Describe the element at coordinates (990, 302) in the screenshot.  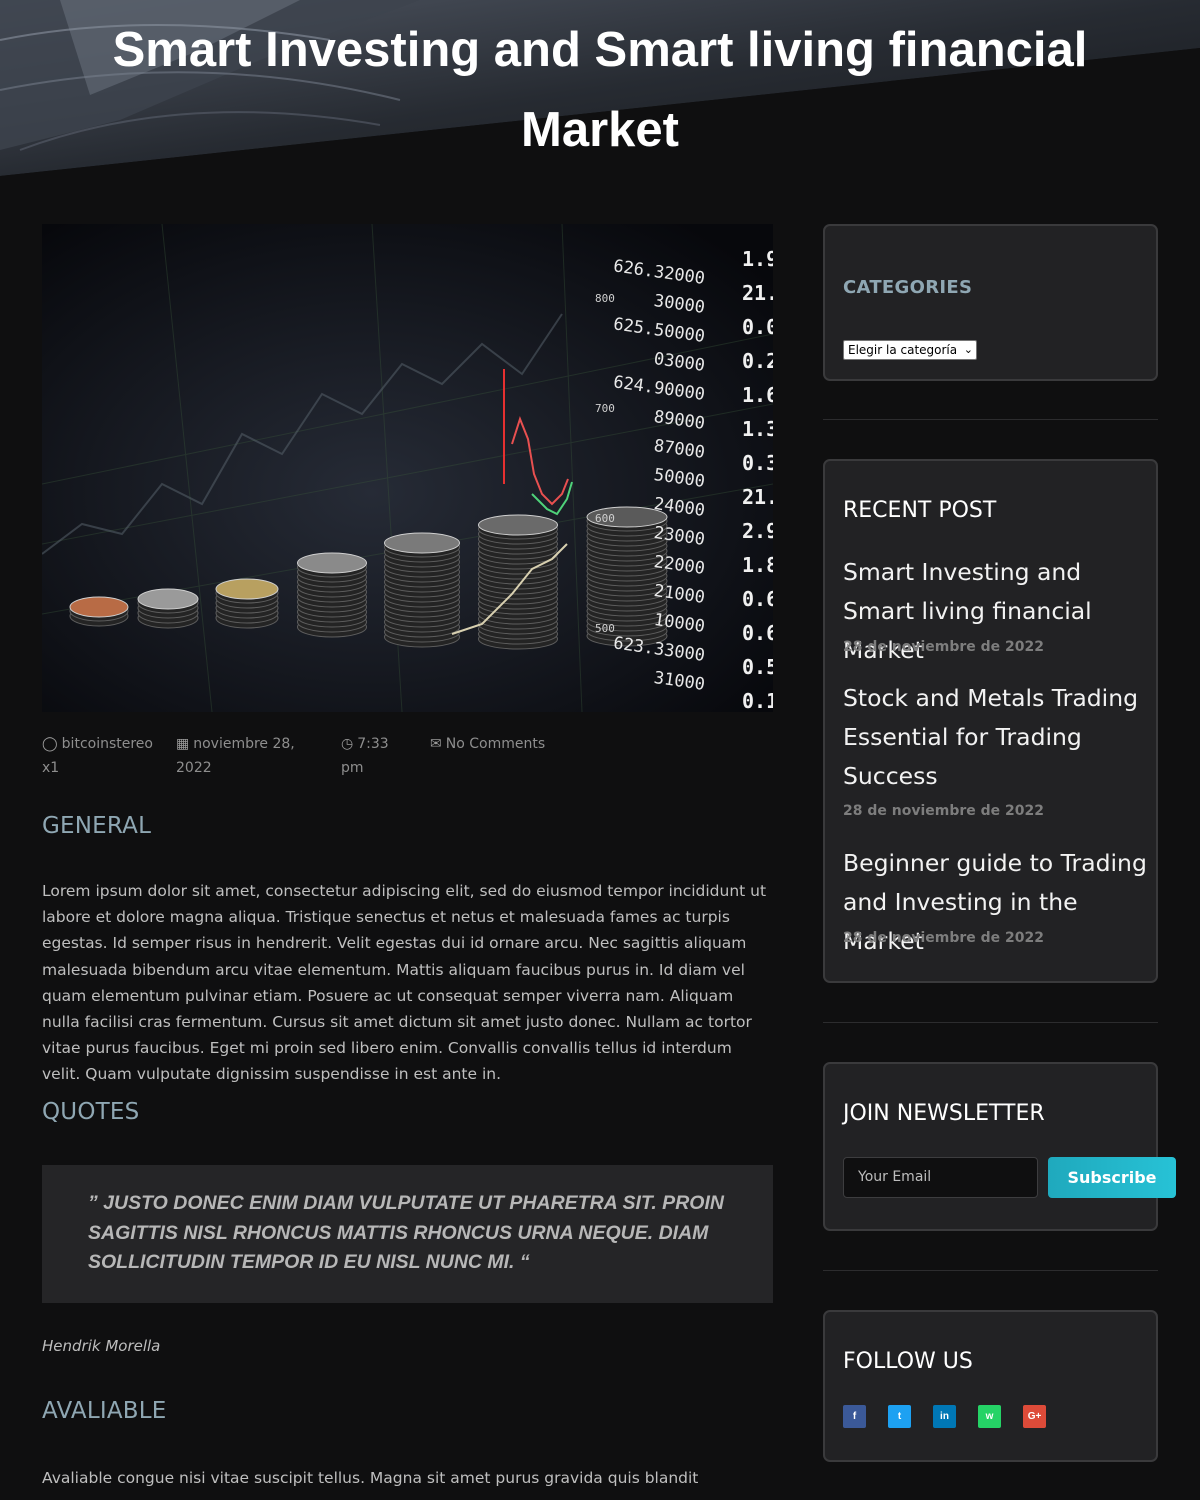
I see `categories-widget: CATEGORIES Elegir la categoría ⌄` at that location.